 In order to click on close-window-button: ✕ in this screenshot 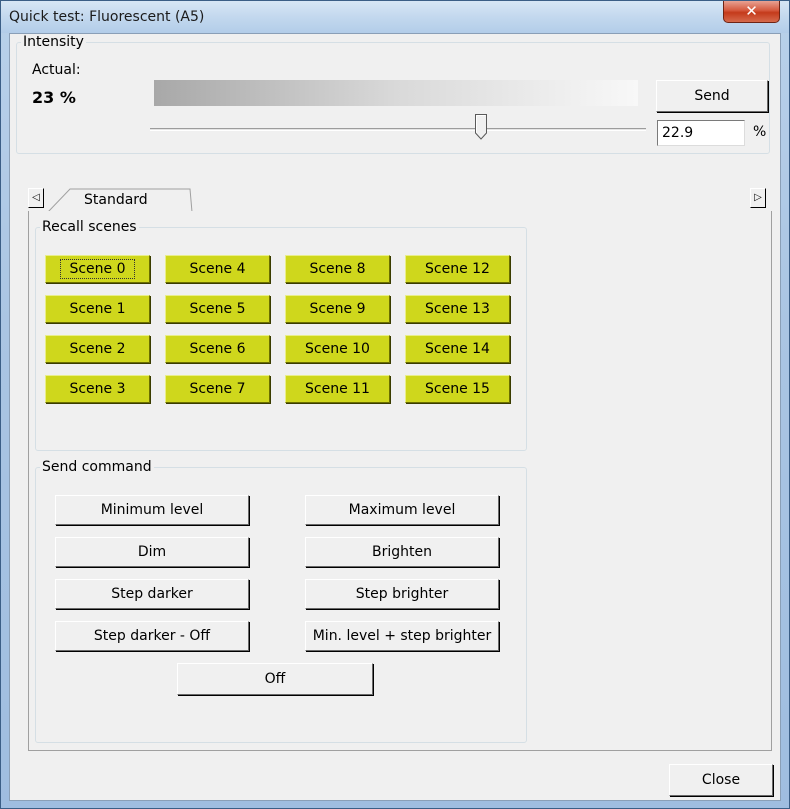, I will do `click(751, 12)`.